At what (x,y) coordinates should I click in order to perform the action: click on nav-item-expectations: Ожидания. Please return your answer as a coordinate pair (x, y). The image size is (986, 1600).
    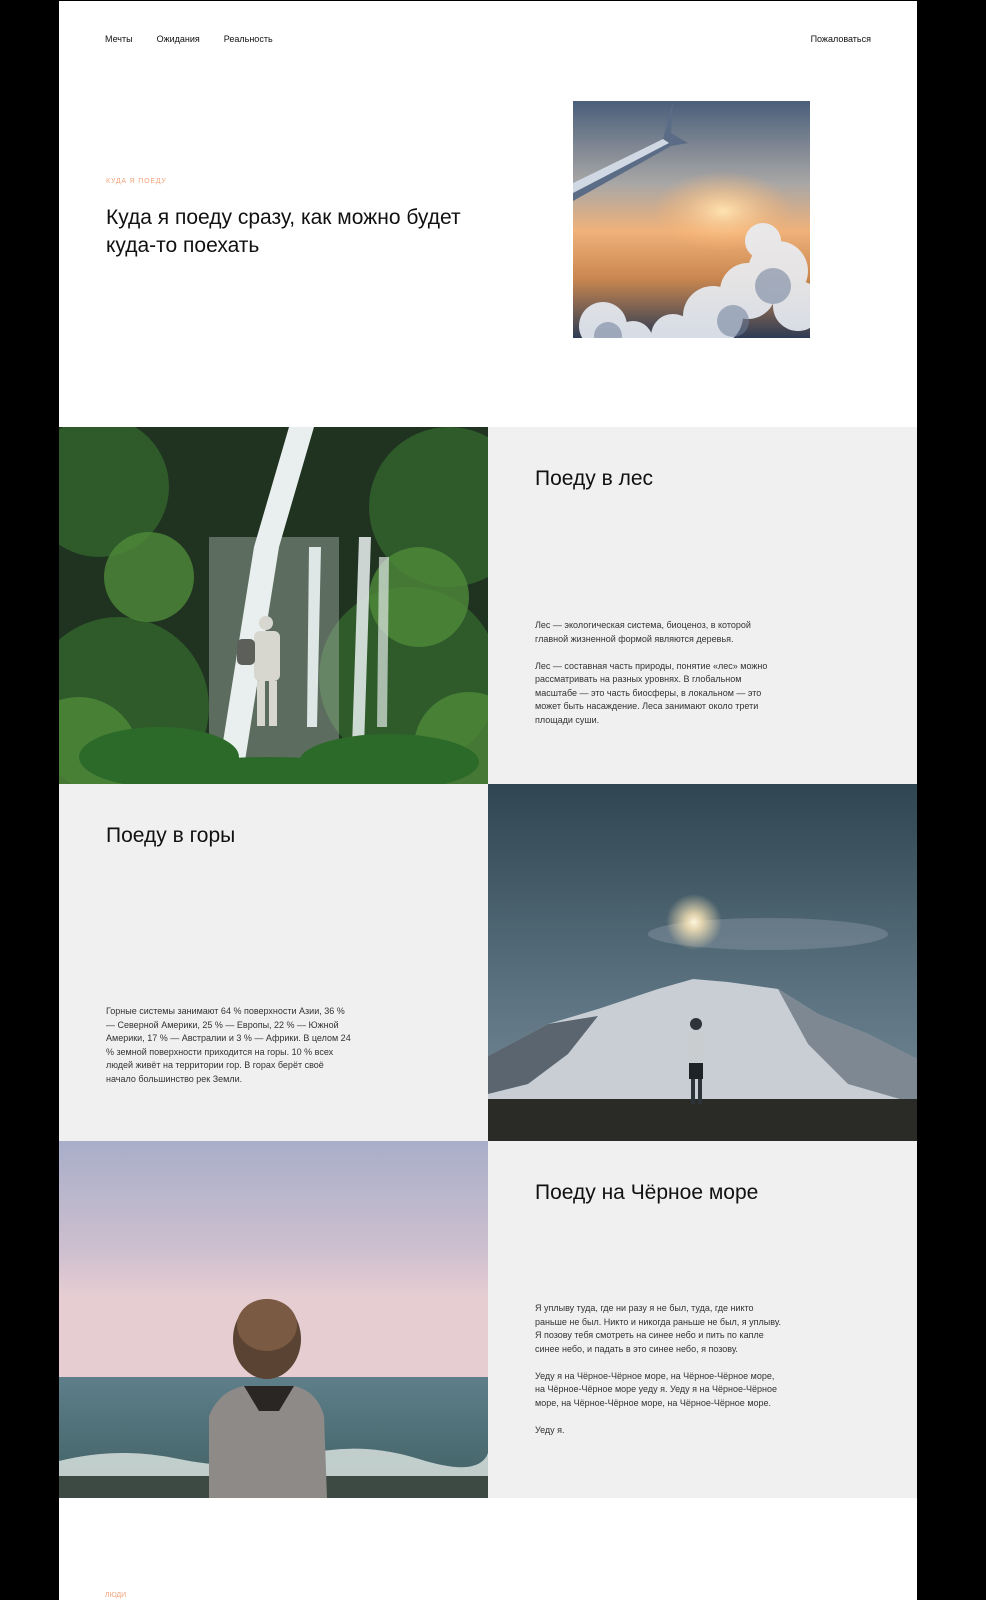
    Looking at the image, I should click on (178, 39).